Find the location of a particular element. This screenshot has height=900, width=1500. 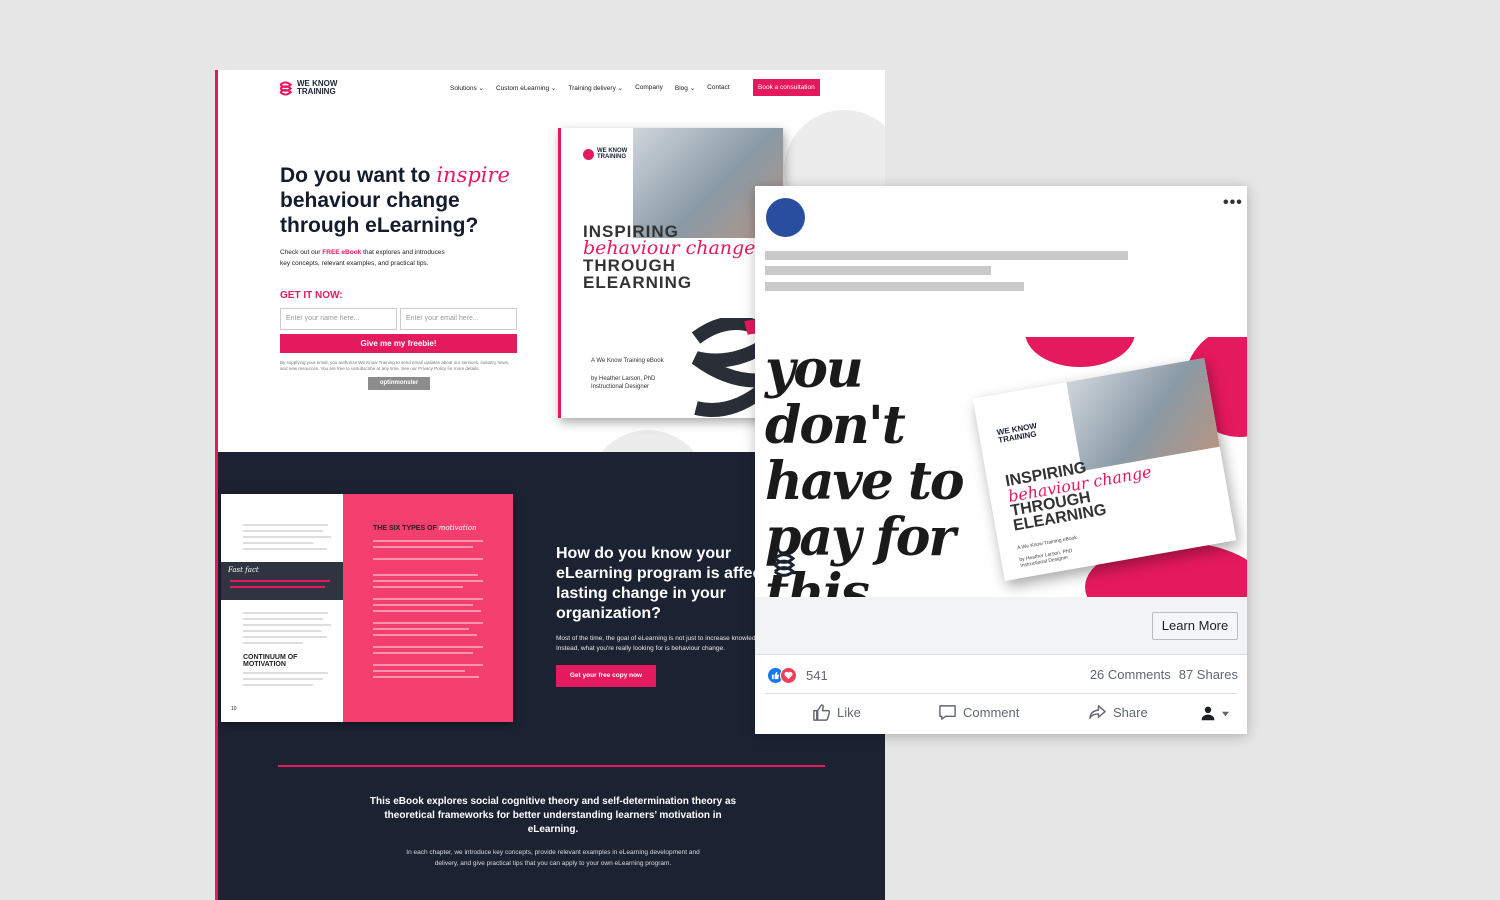

audience-selector is located at coordinates (1215, 713).